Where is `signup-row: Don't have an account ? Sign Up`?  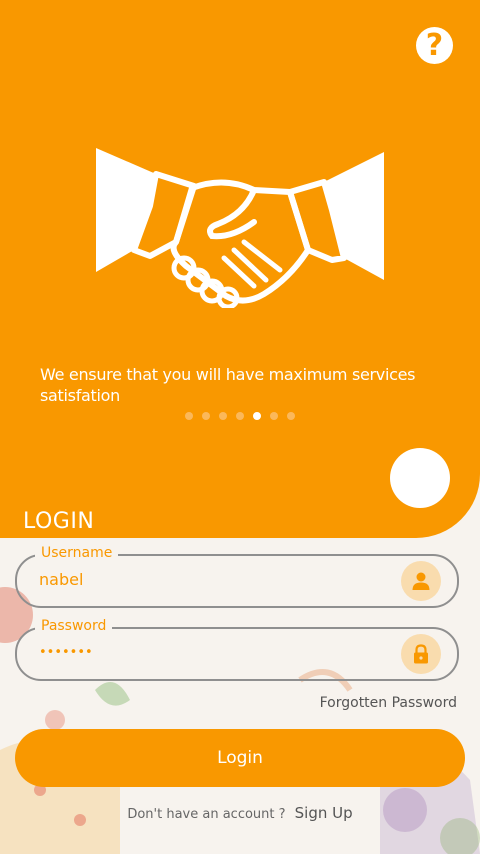
signup-row: Don't have an account ? Sign Up is located at coordinates (240, 812).